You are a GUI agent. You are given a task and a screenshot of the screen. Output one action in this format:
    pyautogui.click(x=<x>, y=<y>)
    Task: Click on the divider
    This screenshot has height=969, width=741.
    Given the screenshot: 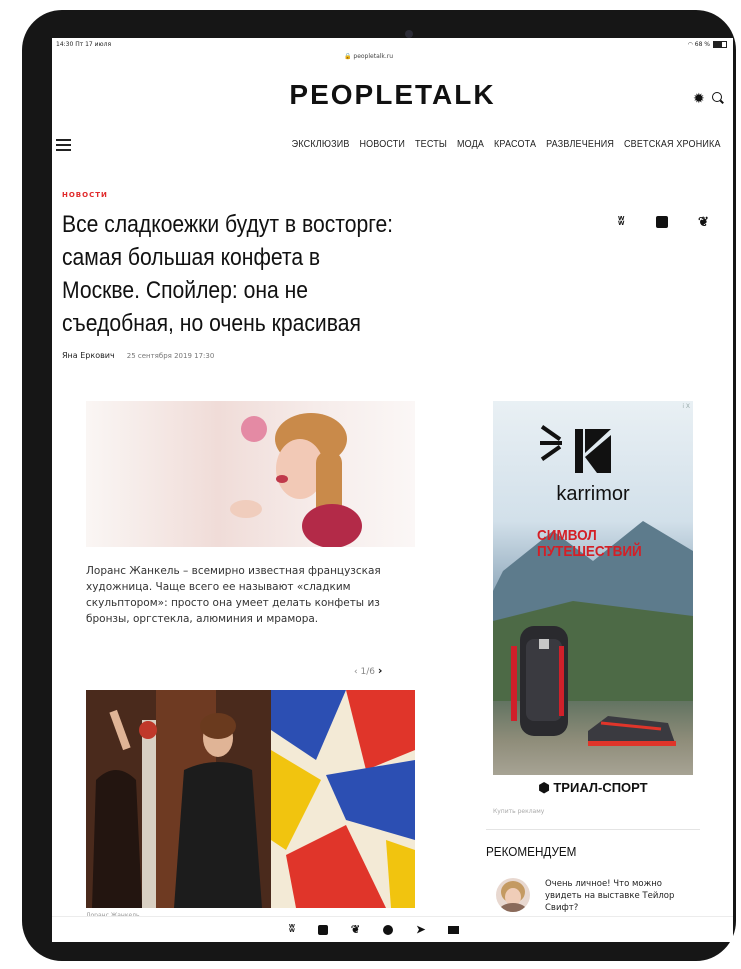 What is the action you would take?
    pyautogui.click(x=593, y=829)
    